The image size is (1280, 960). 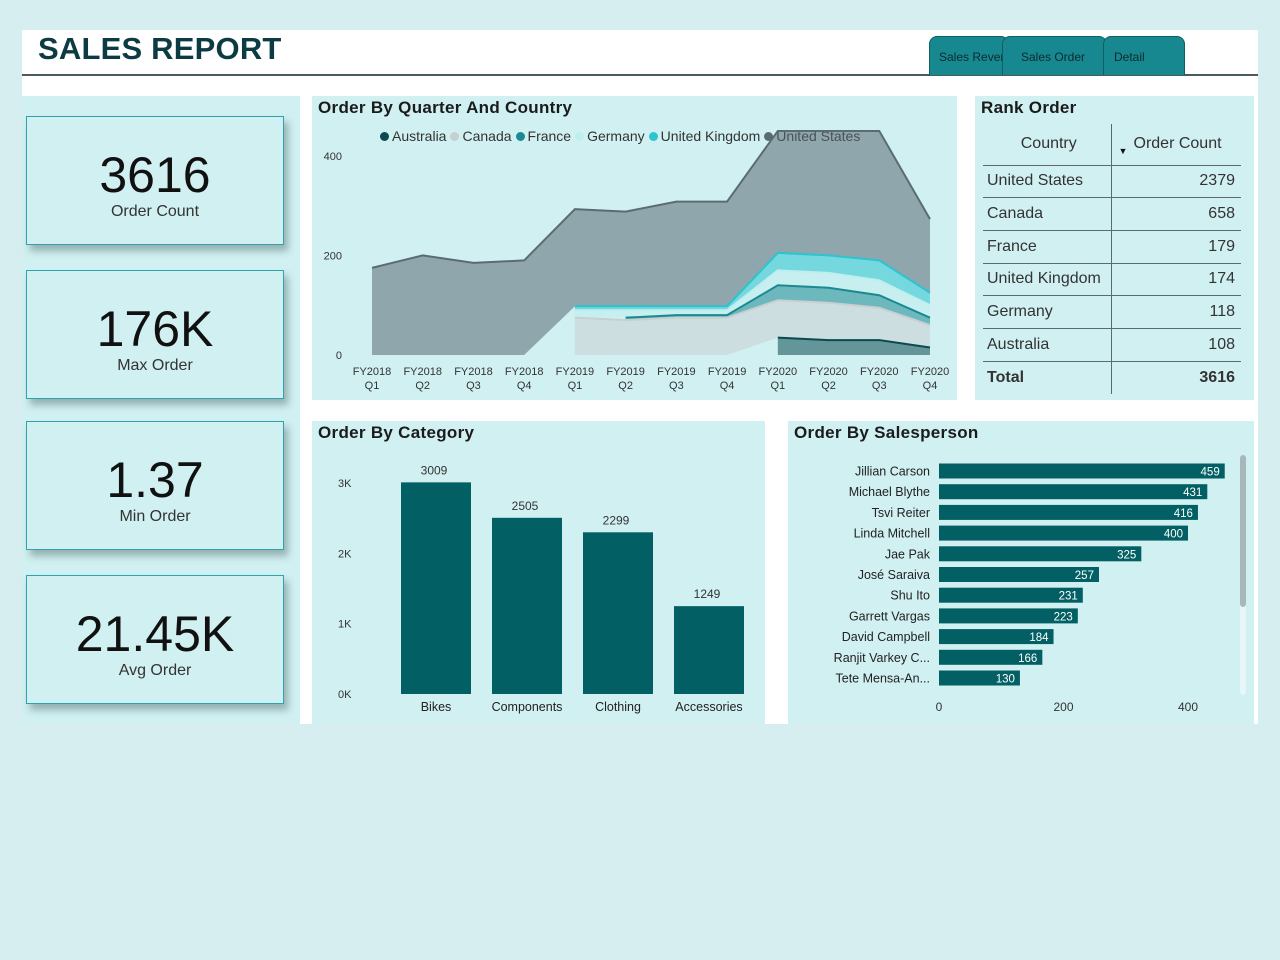 What do you see at coordinates (1176, 280) in the screenshot?
I see `order-count-cell: 174` at bounding box center [1176, 280].